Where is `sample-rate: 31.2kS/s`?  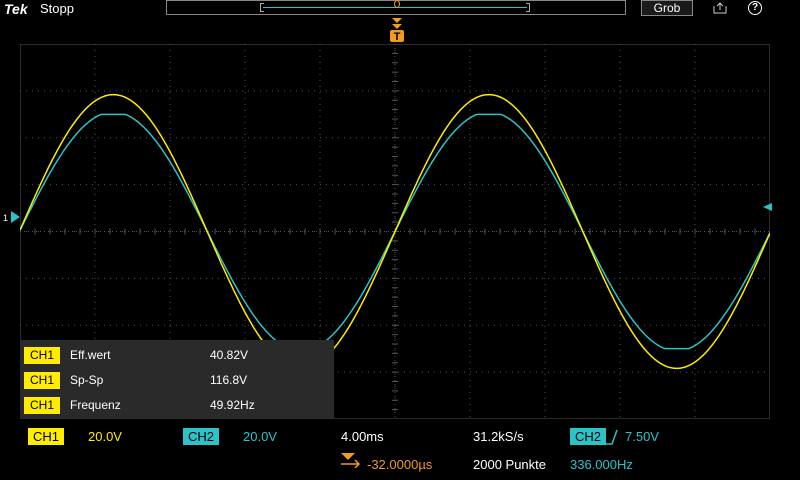 sample-rate: 31.2kS/s is located at coordinates (498, 436).